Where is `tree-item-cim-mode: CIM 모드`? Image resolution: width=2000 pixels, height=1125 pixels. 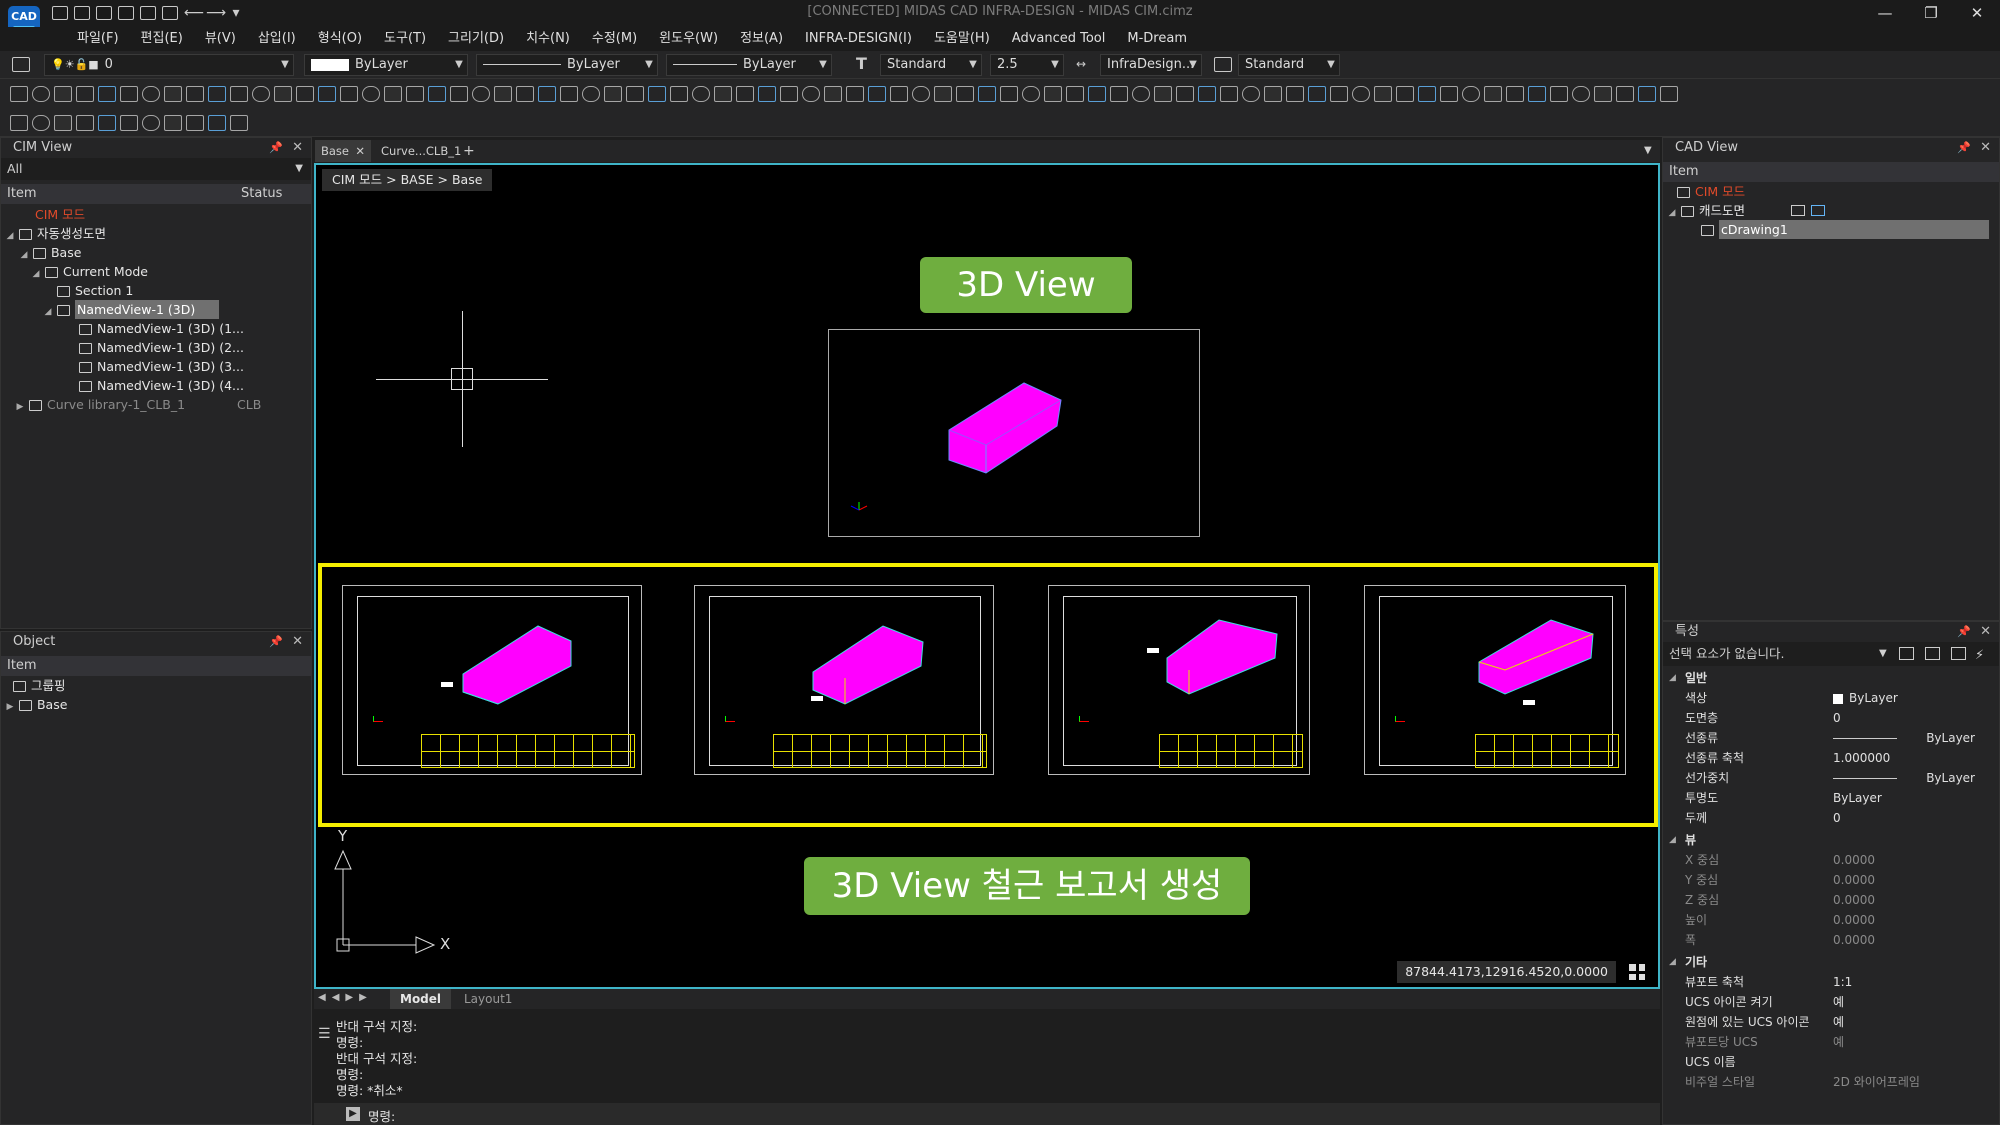 tree-item-cim-mode: CIM 모드 is located at coordinates (1831, 191).